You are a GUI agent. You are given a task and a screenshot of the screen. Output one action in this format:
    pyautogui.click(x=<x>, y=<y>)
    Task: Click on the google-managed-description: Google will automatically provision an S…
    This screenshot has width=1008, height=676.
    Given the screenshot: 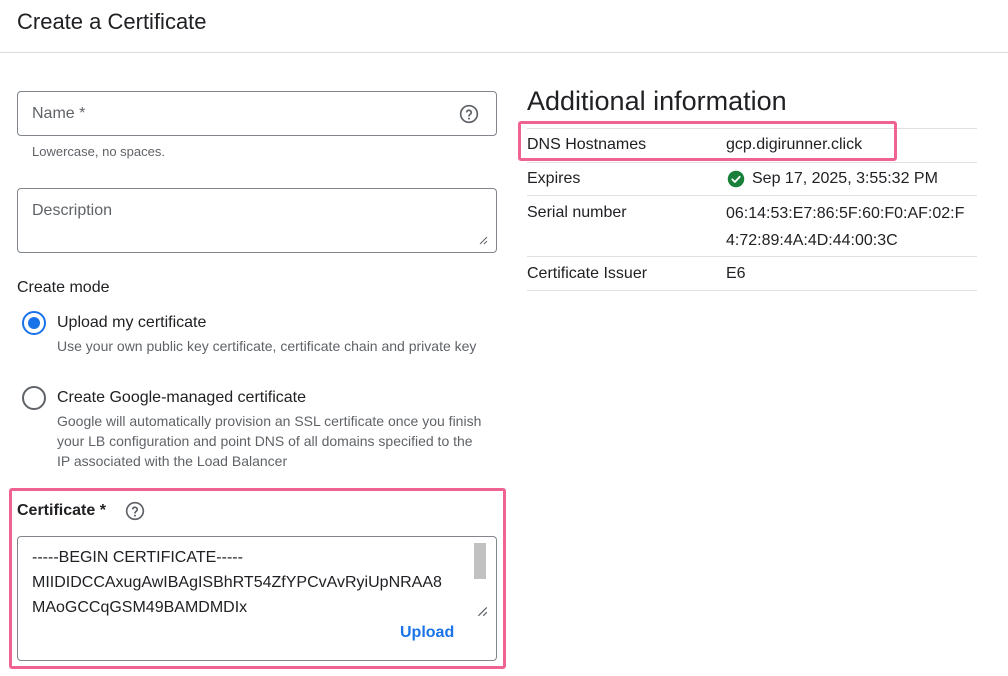 What is the action you would take?
    pyautogui.click(x=269, y=441)
    